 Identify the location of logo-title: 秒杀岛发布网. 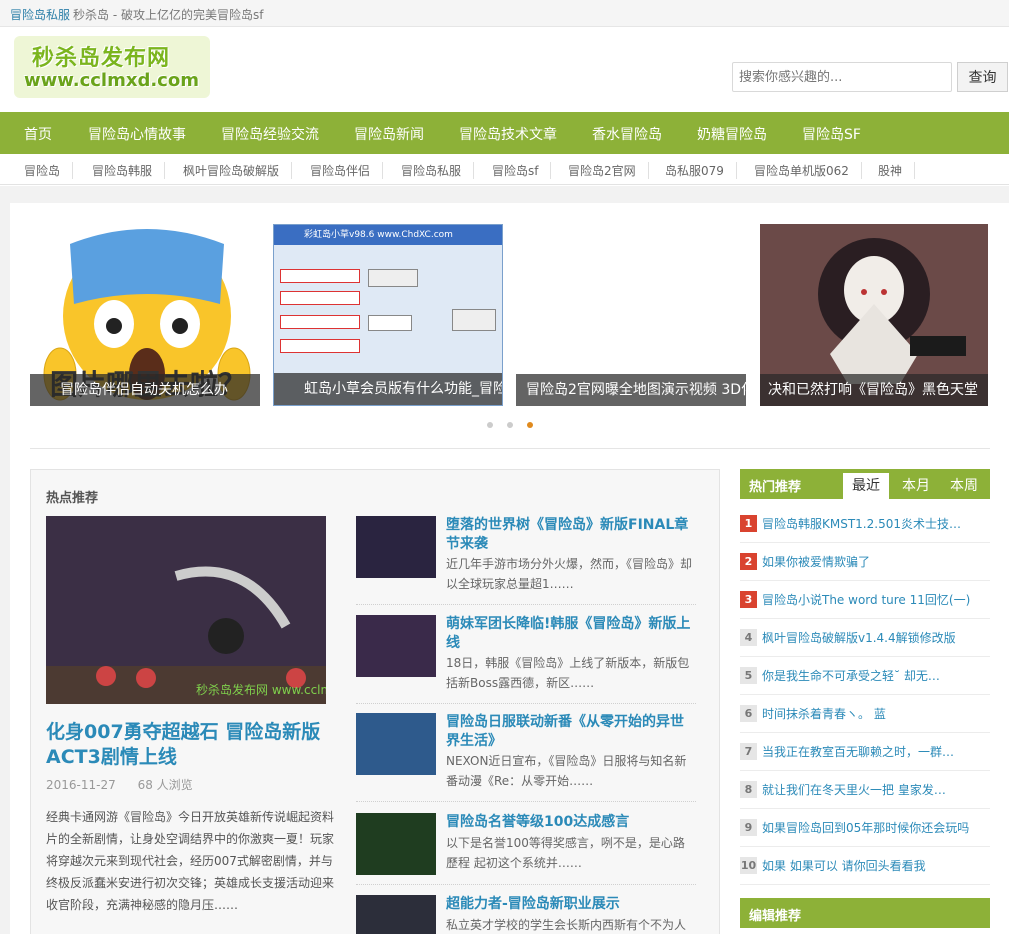
(101, 58).